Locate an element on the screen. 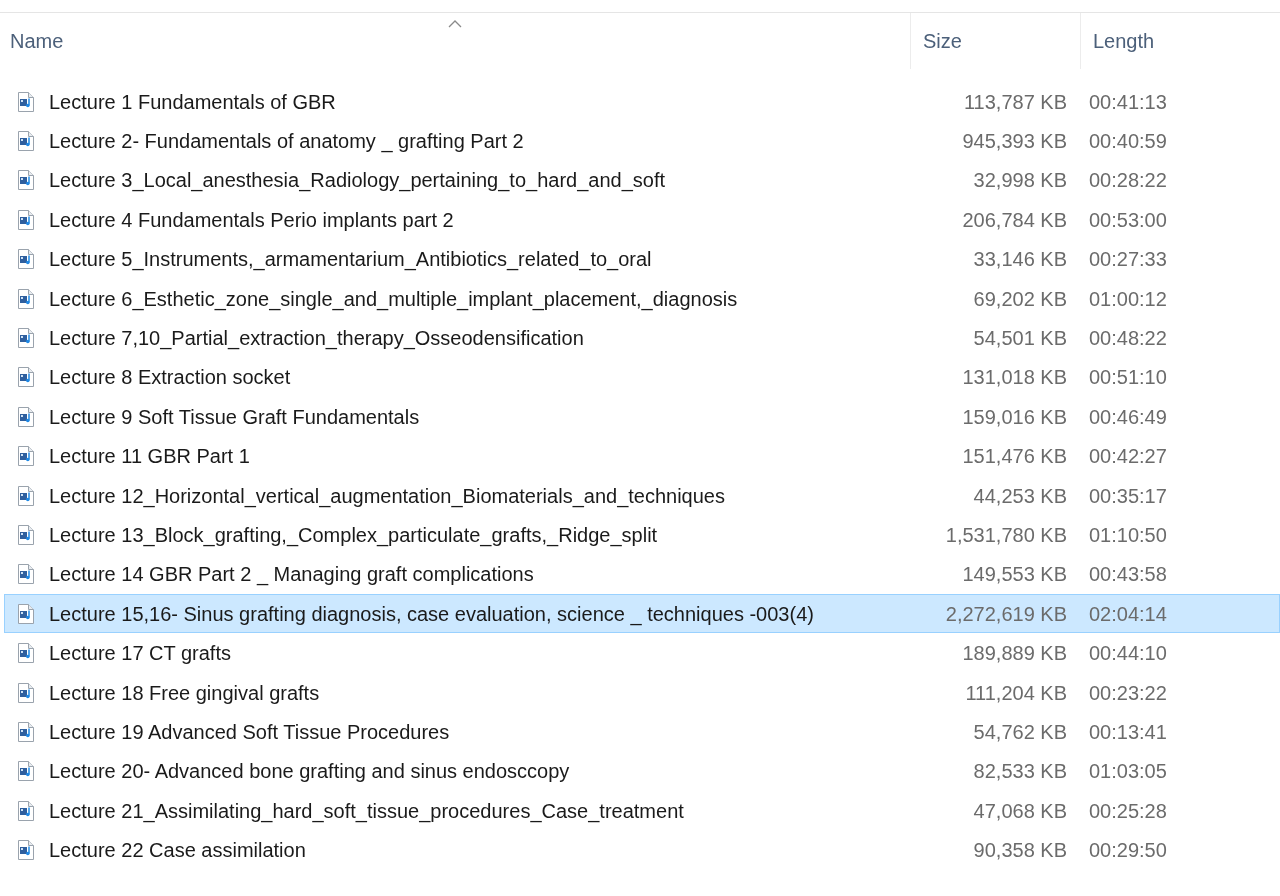  file-size: 1,531,780 KB is located at coordinates (1006, 535).